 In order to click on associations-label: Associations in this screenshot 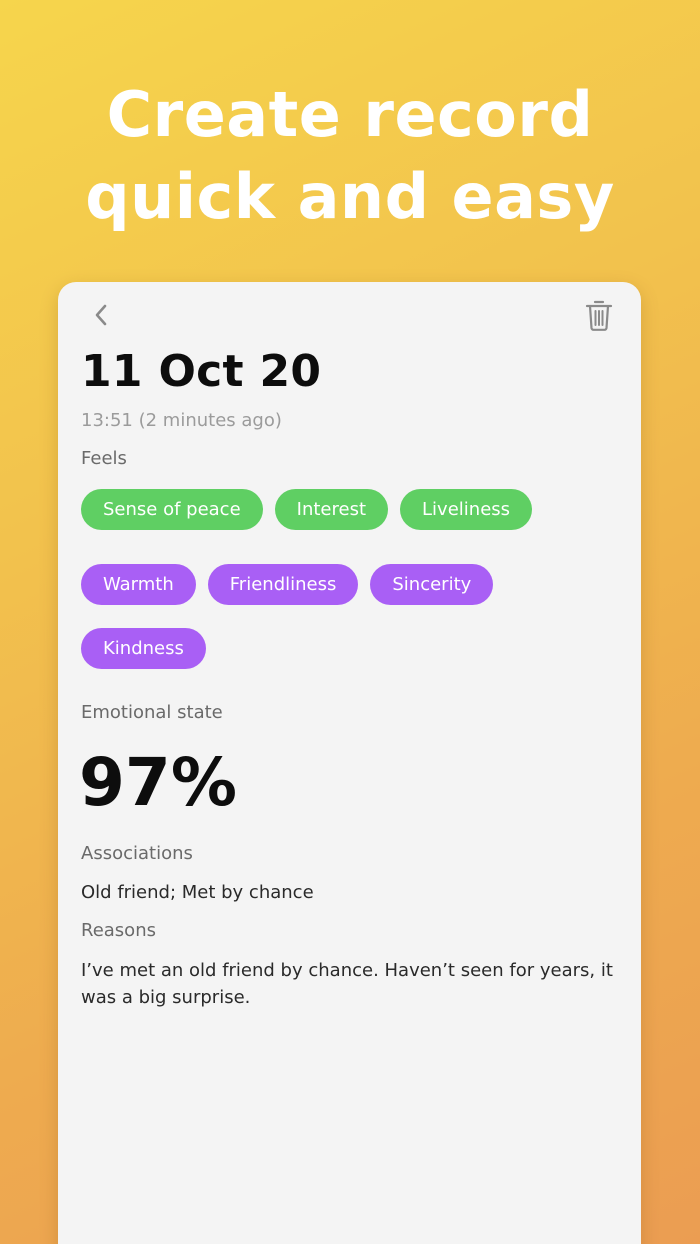, I will do `click(137, 853)`.